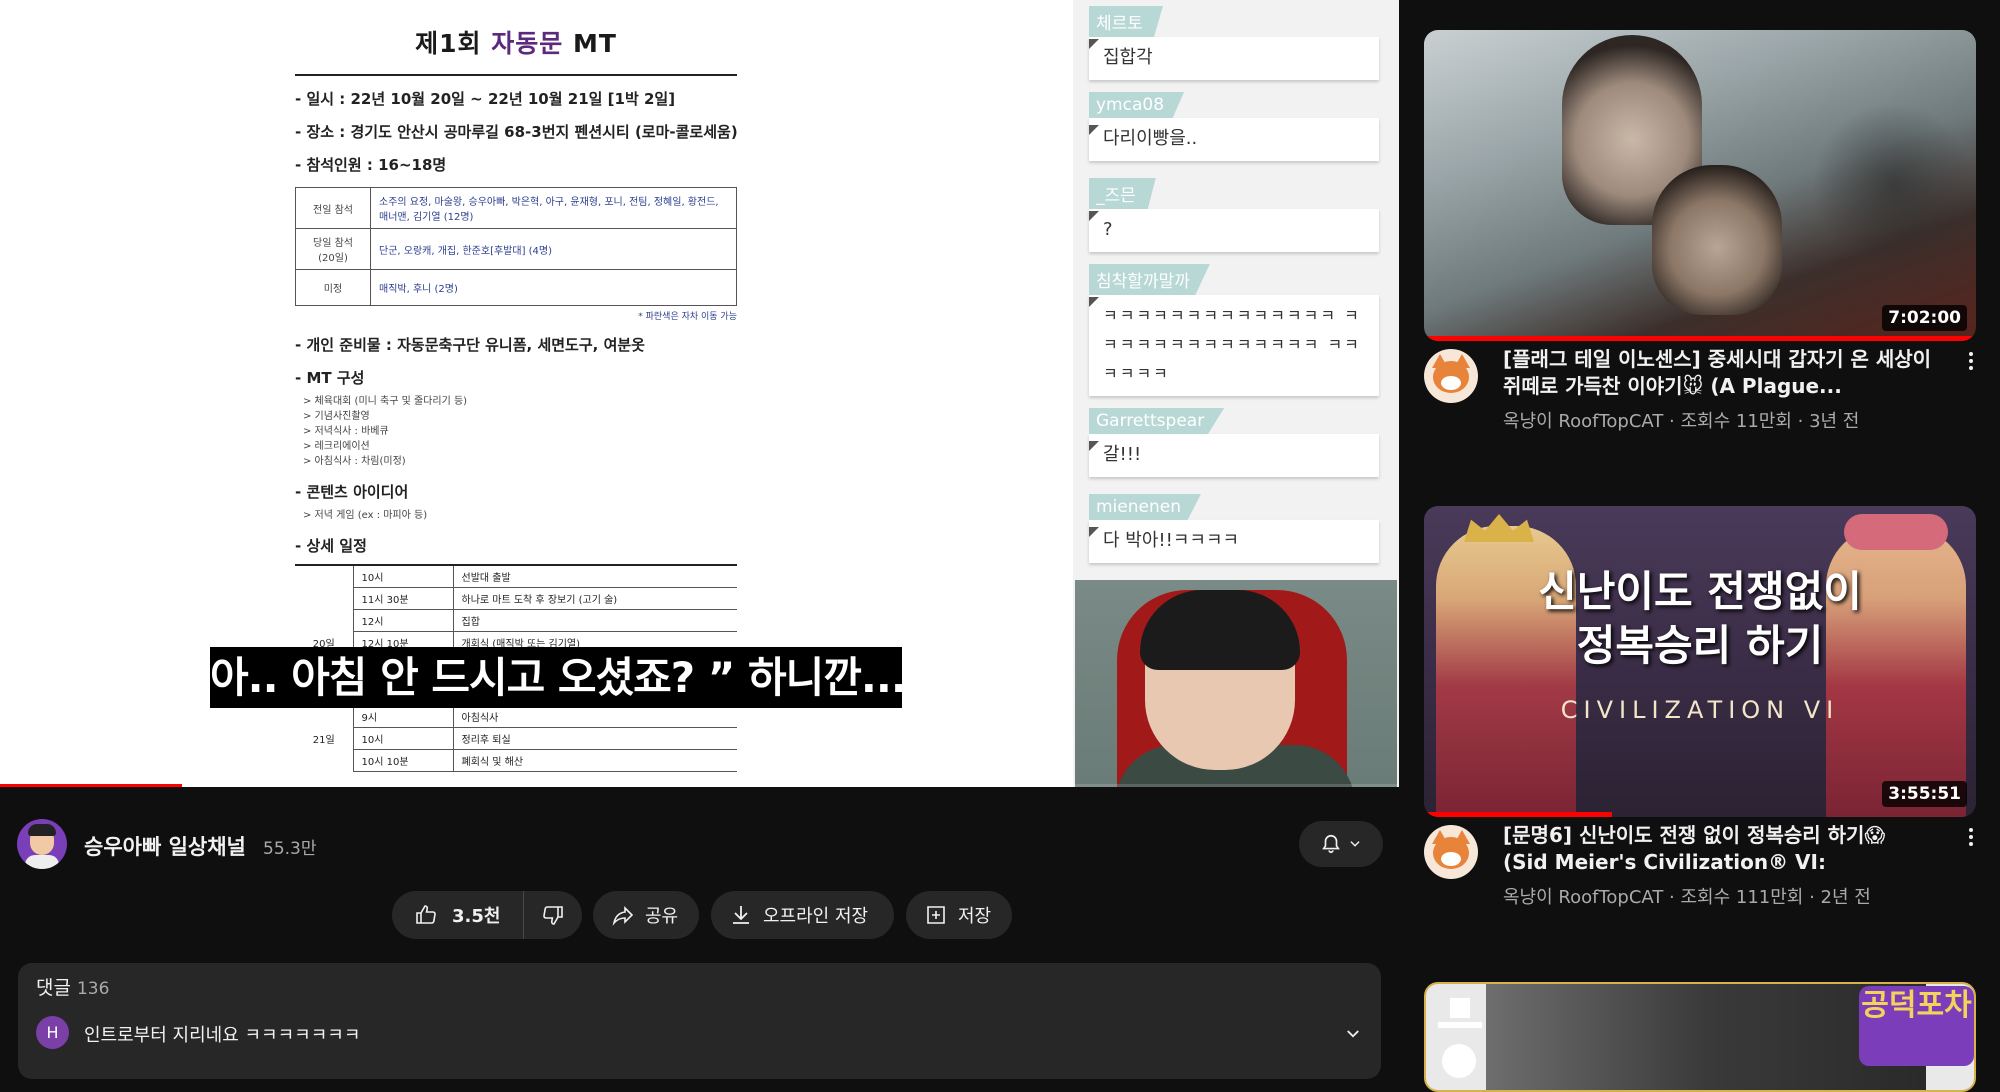 The width and height of the screenshot is (2000, 1092). Describe the element at coordinates (1126, 21) in the screenshot. I see `chat-username: 체르토` at that location.